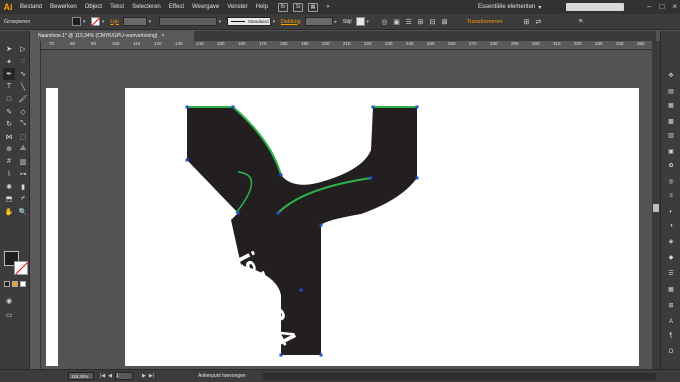 This screenshot has height=382, width=680. I want to click on type-tool-icon: T, so click(9, 87).